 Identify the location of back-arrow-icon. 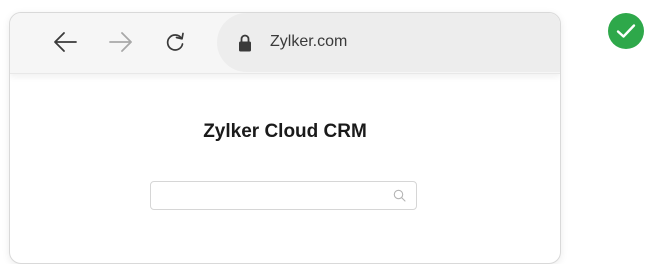
(65, 42).